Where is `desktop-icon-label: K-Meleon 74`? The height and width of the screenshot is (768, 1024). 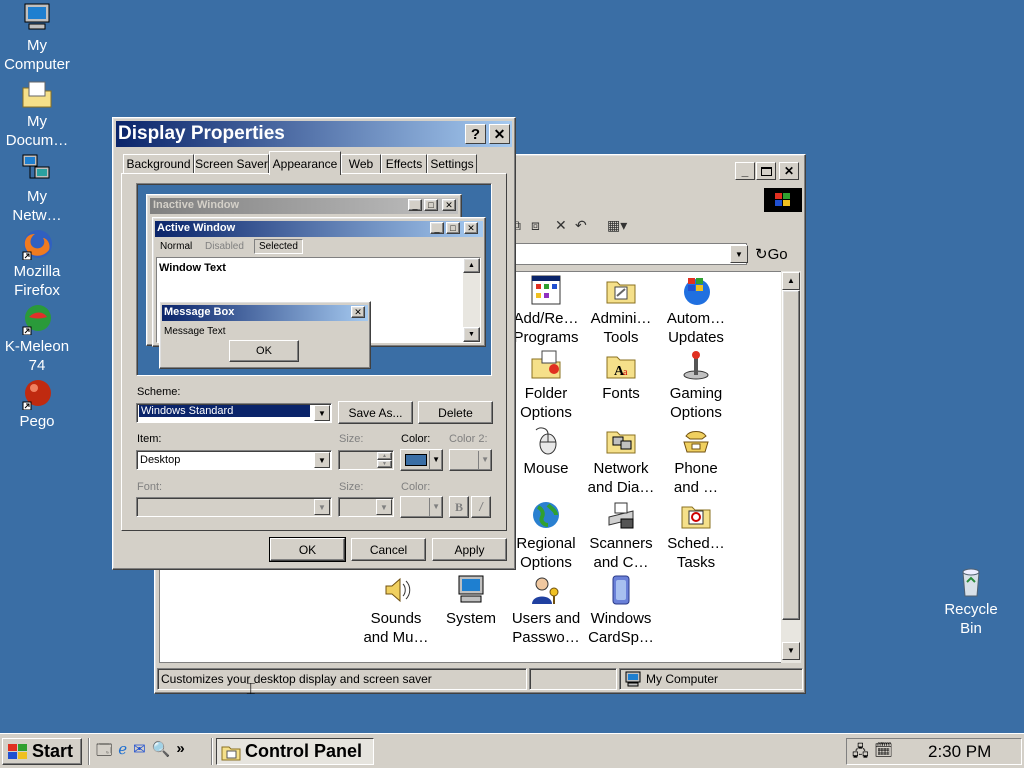 desktop-icon-label: K-Meleon 74 is located at coordinates (37, 356).